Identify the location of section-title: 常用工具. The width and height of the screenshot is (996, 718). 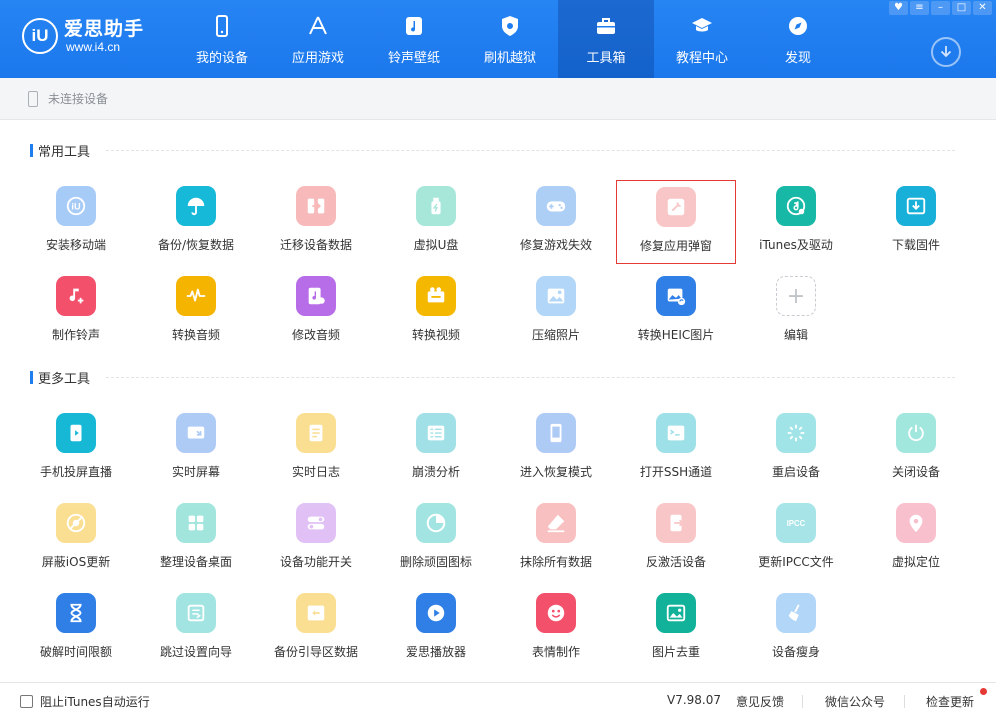
(64, 152).